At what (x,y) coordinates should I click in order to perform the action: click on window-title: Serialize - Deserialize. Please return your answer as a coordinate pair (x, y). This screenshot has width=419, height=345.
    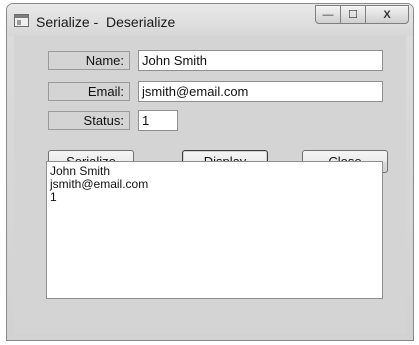
    Looking at the image, I should click on (106, 22).